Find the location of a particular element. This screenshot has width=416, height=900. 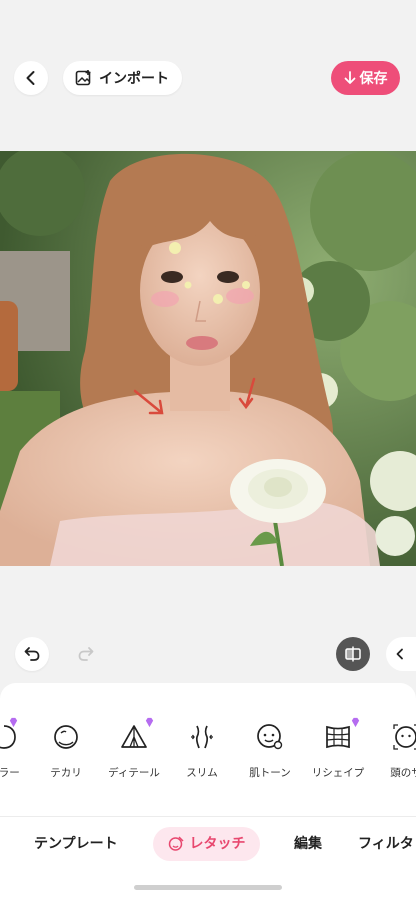

tab-retouch: レタッチ is located at coordinates (206, 844).